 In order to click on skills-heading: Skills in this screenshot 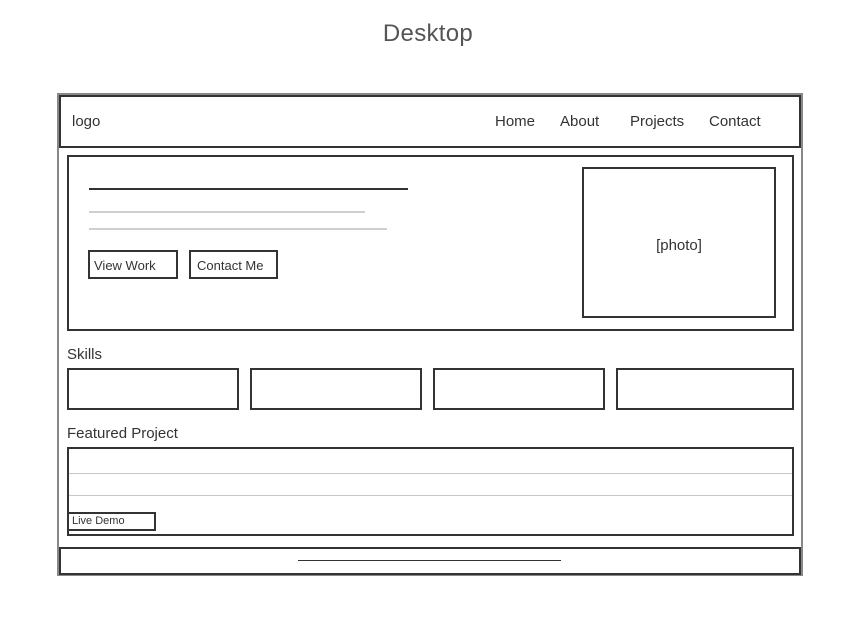, I will do `click(85, 354)`.